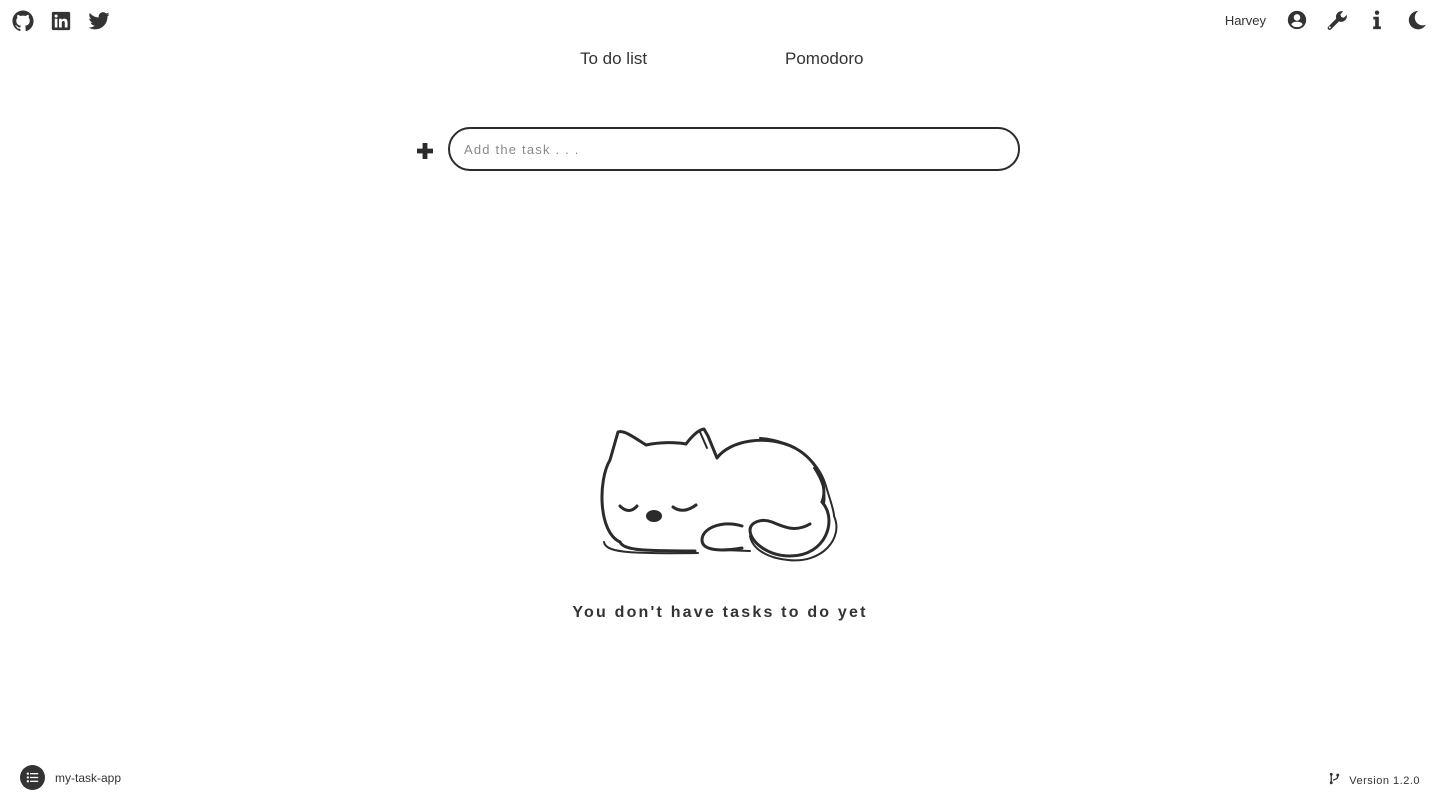  What do you see at coordinates (1384, 781) in the screenshot?
I see `version-label: Version 1.2.0` at bounding box center [1384, 781].